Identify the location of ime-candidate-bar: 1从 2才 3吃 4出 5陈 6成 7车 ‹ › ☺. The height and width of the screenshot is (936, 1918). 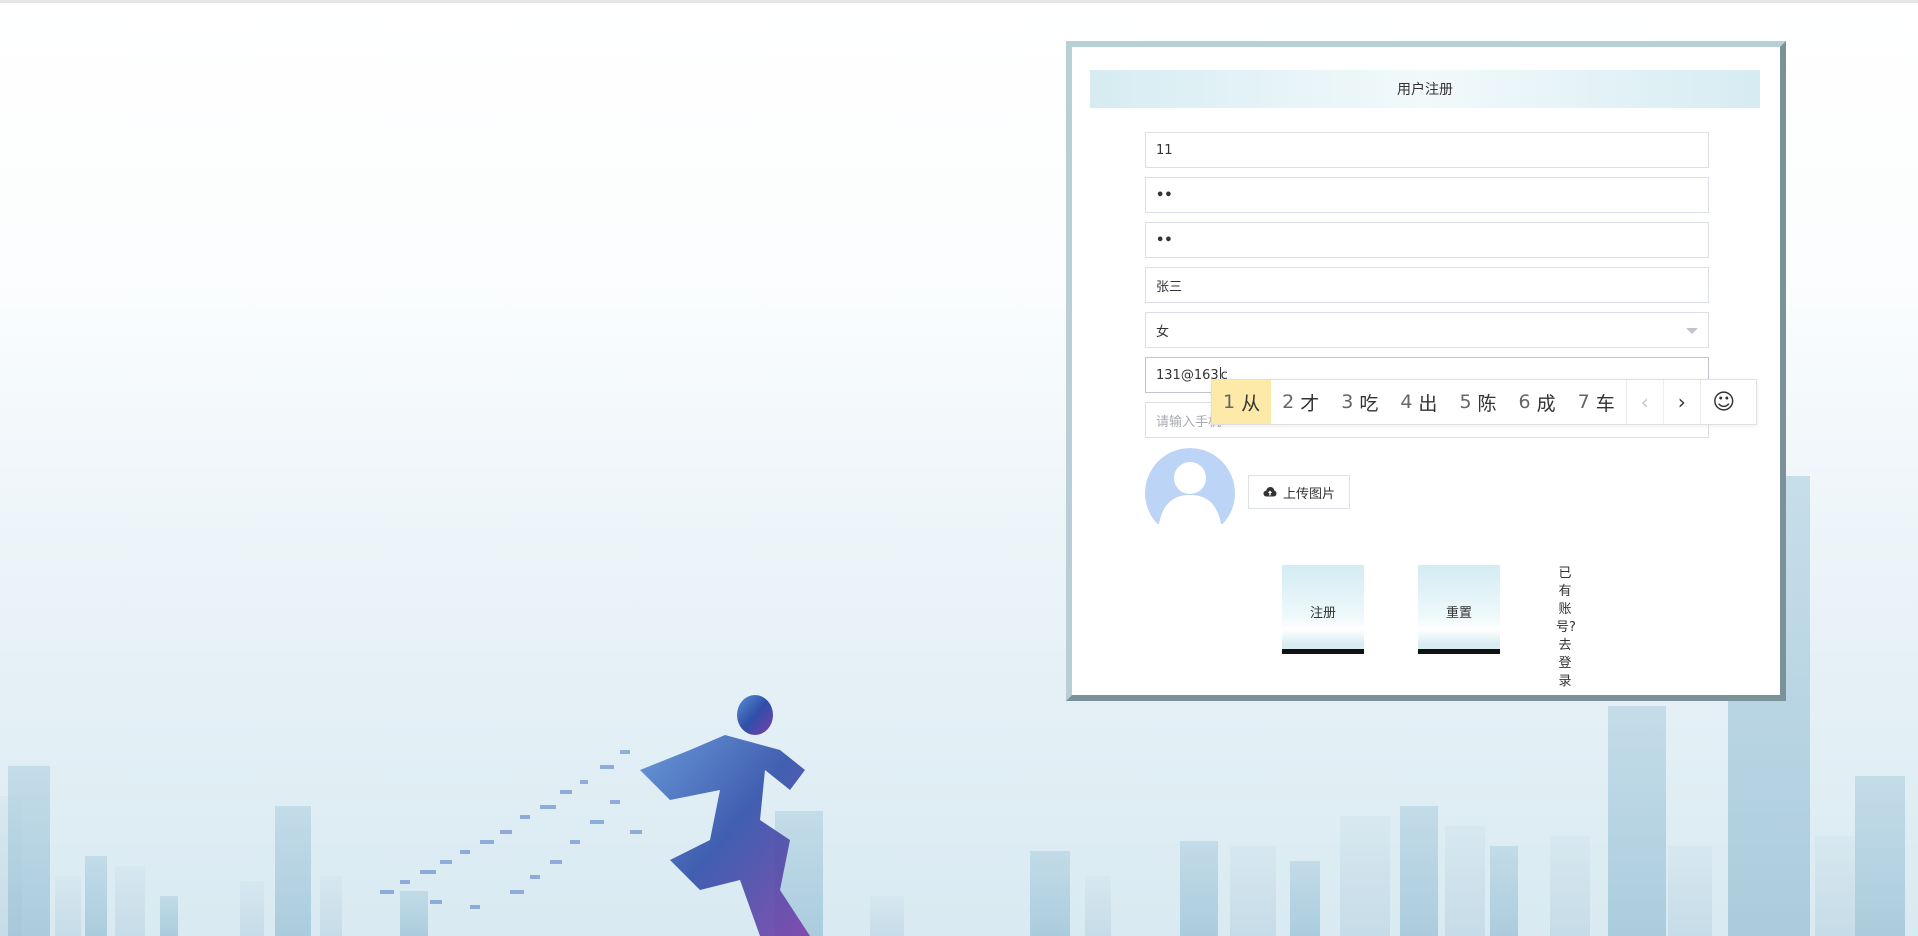
(1484, 402).